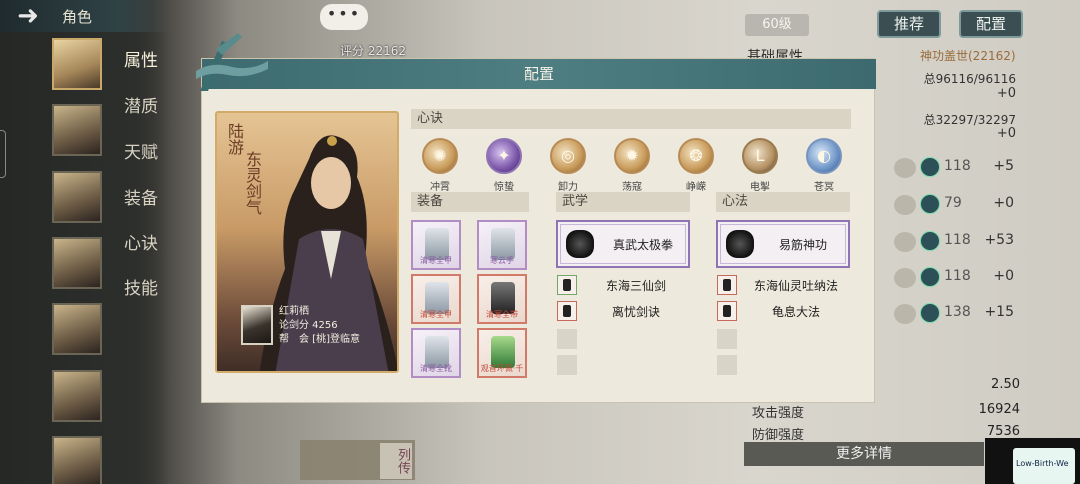  Describe the element at coordinates (141, 241) in the screenshot. I see `tab-xinjue: 心诀` at that location.